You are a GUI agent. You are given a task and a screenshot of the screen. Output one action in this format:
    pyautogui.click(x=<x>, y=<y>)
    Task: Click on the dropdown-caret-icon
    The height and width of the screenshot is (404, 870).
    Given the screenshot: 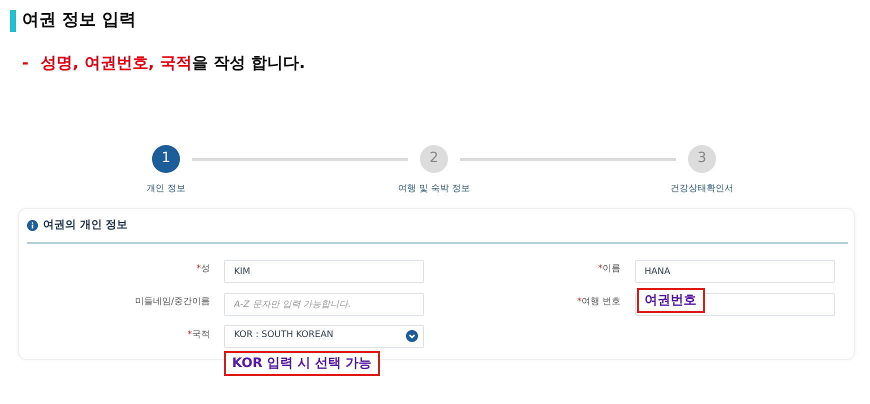 What is the action you would take?
    pyautogui.click(x=412, y=336)
    